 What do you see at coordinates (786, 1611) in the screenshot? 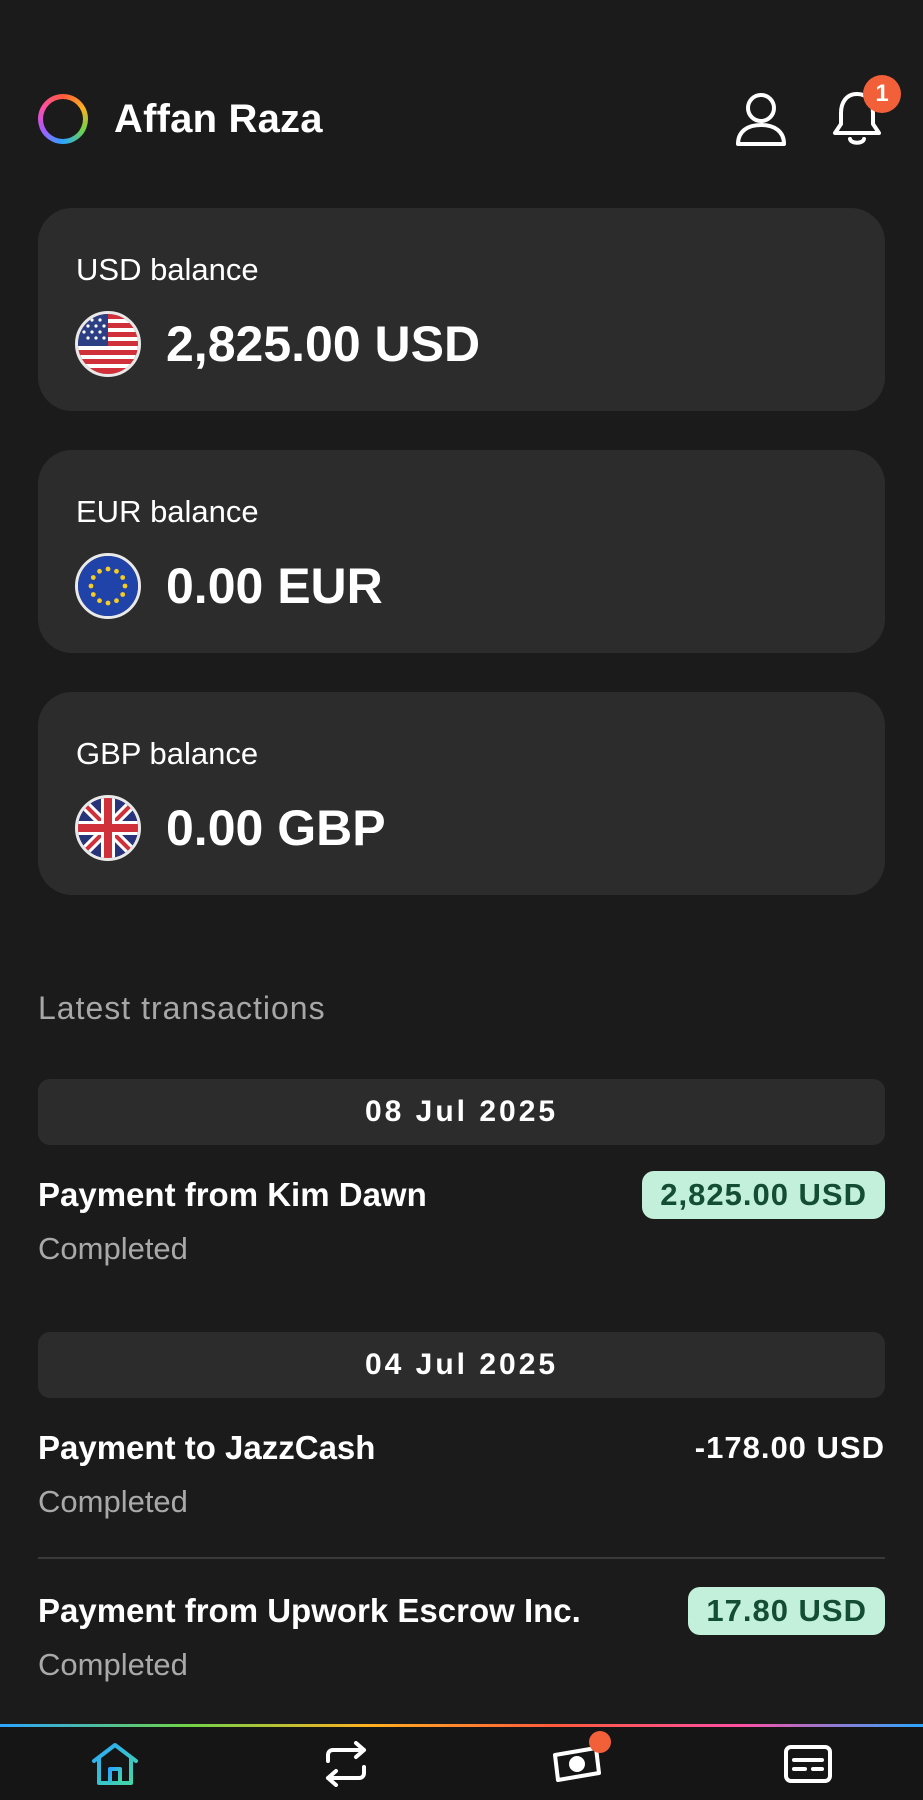
I see `transaction-amount: 17.80 USD` at bounding box center [786, 1611].